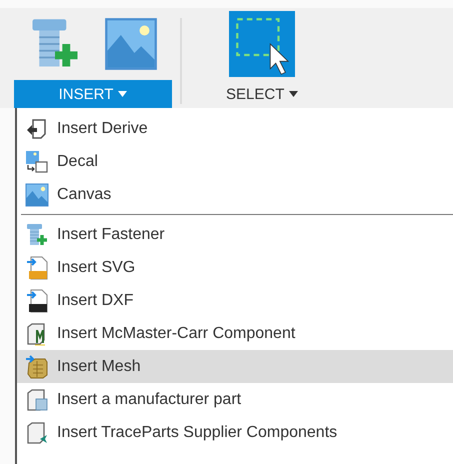 This screenshot has width=453, height=464. What do you see at coordinates (235, 234) in the screenshot?
I see `menu-item: Insert Fastener` at bounding box center [235, 234].